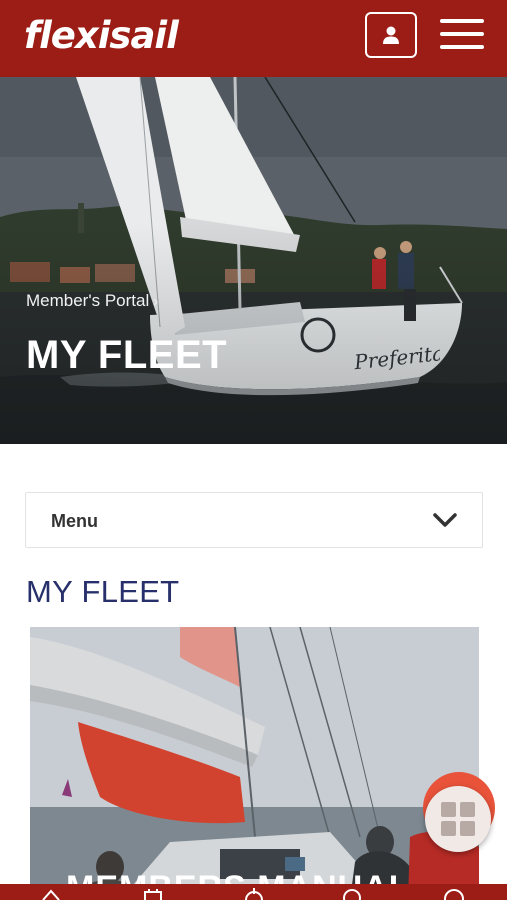 This screenshot has width=507, height=900. I want to click on flexisail-logo: flexisail, so click(101, 36).